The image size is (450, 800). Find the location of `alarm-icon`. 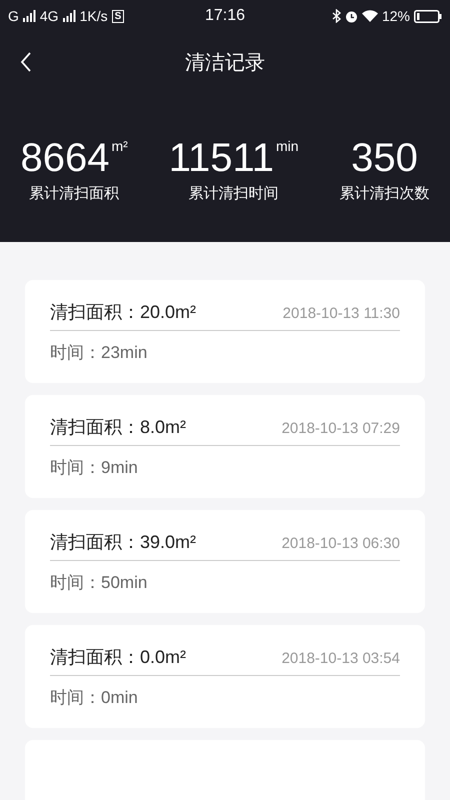

alarm-icon is located at coordinates (351, 16).